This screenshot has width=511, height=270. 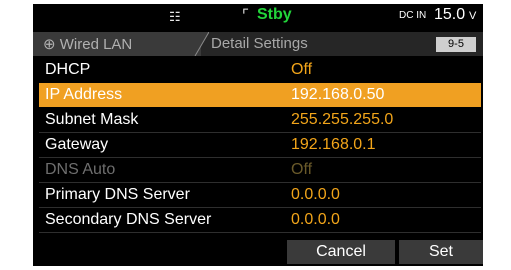 What do you see at coordinates (456, 44) in the screenshot?
I see `page-number-badge: 9-5` at bounding box center [456, 44].